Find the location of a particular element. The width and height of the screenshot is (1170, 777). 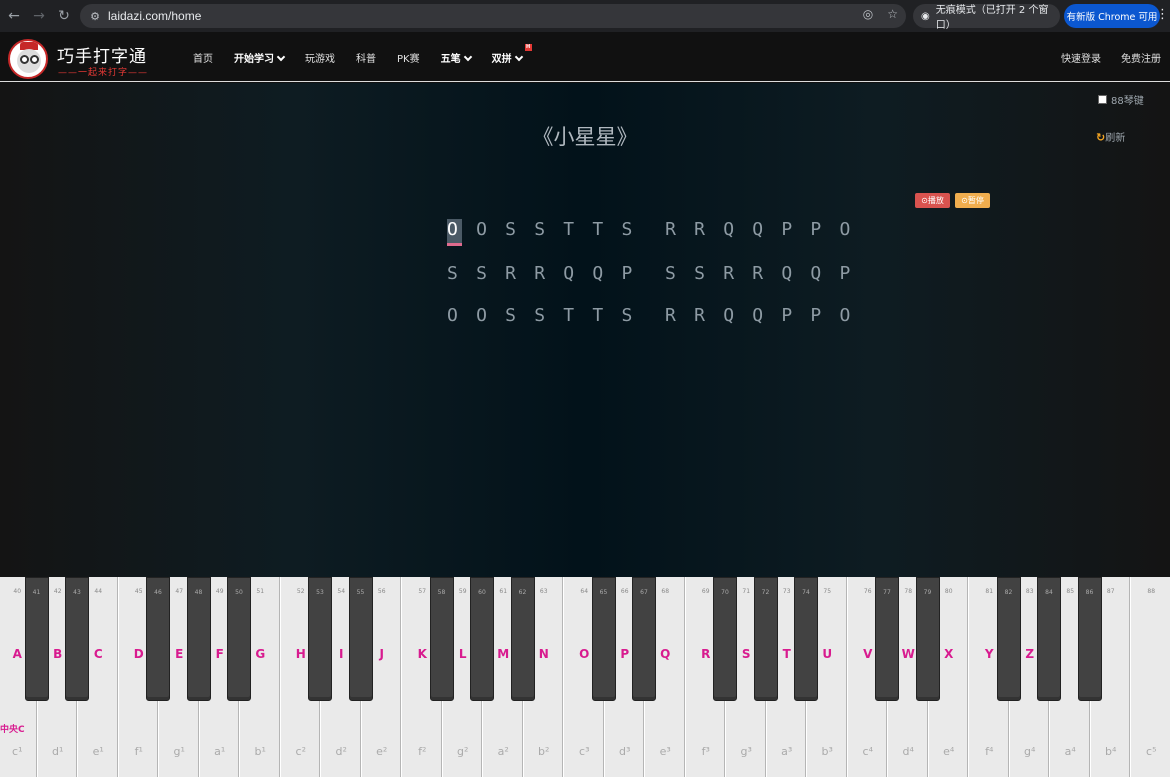

piano-black-key: 58 is located at coordinates (441, 639).